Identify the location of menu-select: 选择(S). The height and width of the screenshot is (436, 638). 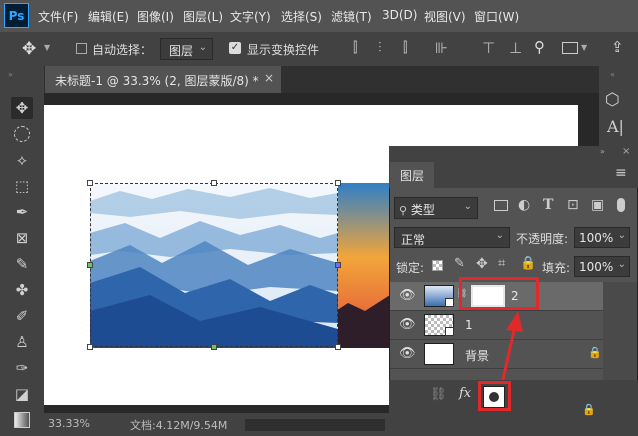
(301, 16).